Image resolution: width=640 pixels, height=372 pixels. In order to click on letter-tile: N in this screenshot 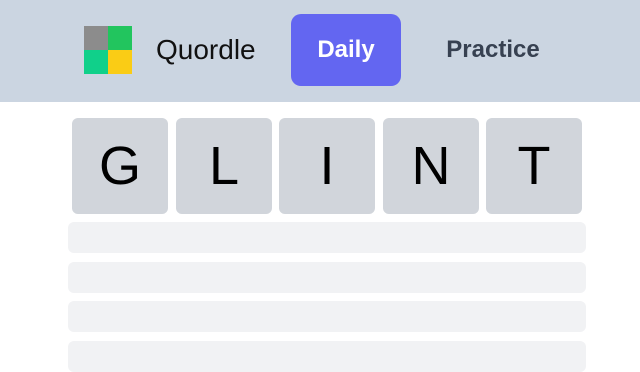, I will do `click(431, 166)`.